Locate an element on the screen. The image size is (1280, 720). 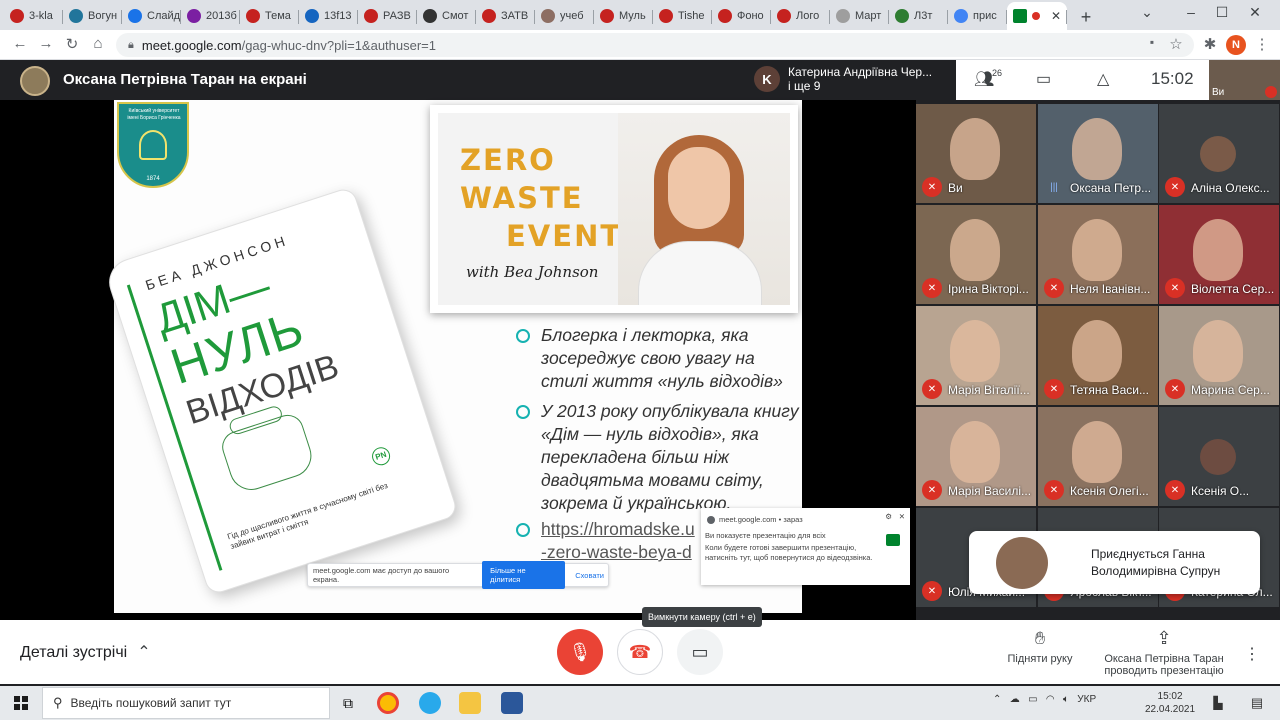
active-browser-tab: ✕ is located at coordinates (1037, 16).